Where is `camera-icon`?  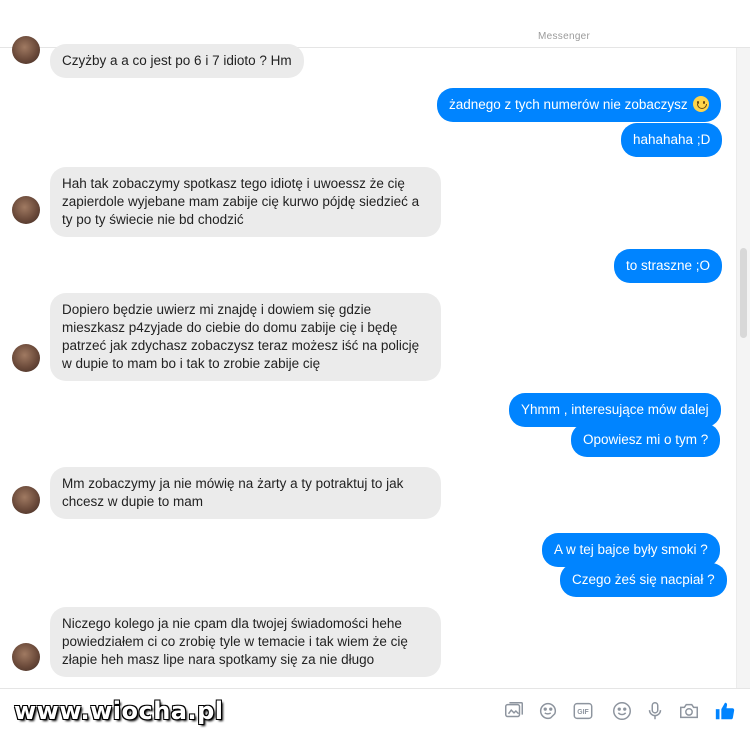 camera-icon is located at coordinates (689, 711).